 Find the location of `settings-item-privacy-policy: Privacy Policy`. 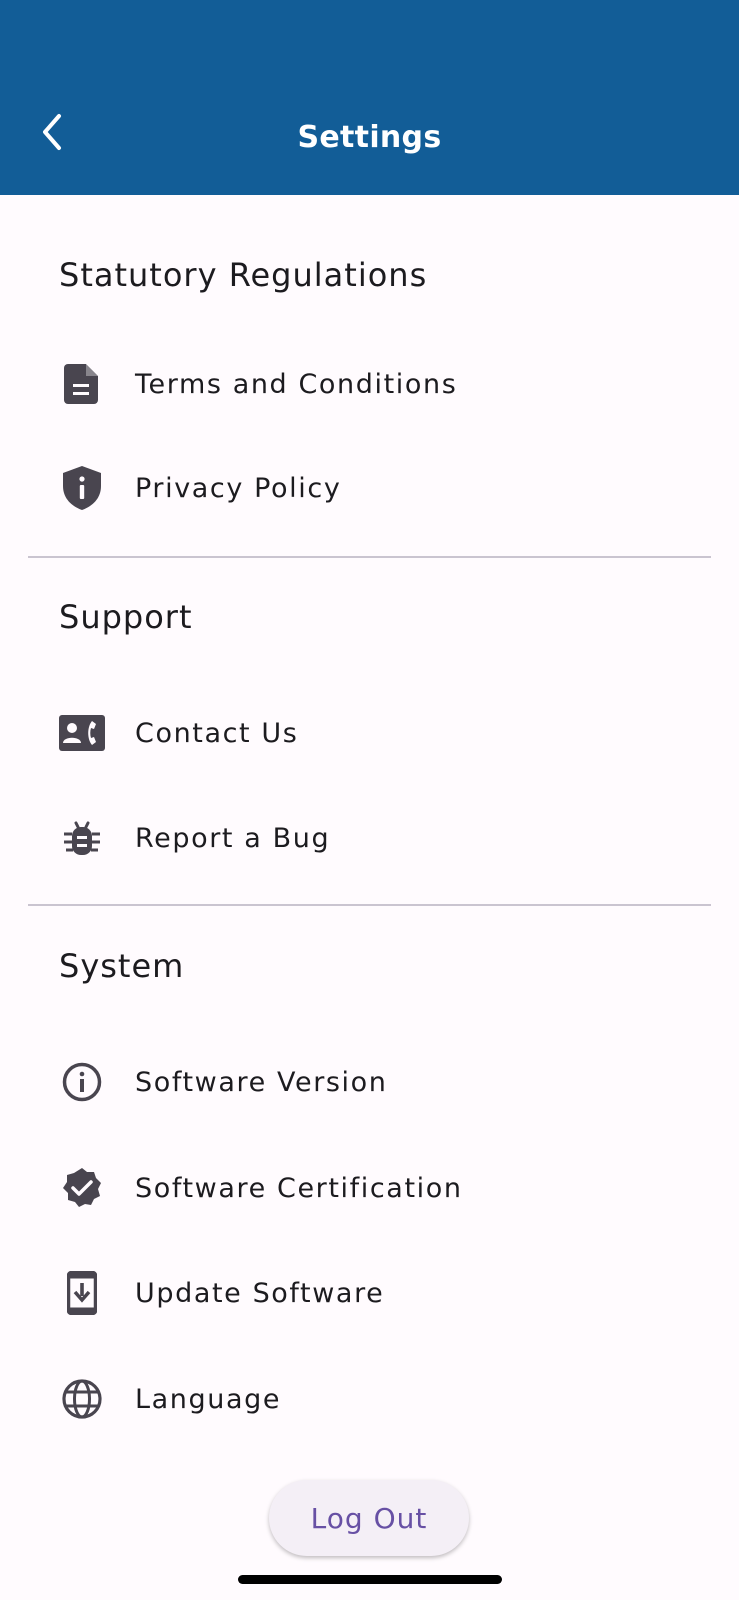

settings-item-privacy-policy: Privacy Policy is located at coordinates (369, 488).